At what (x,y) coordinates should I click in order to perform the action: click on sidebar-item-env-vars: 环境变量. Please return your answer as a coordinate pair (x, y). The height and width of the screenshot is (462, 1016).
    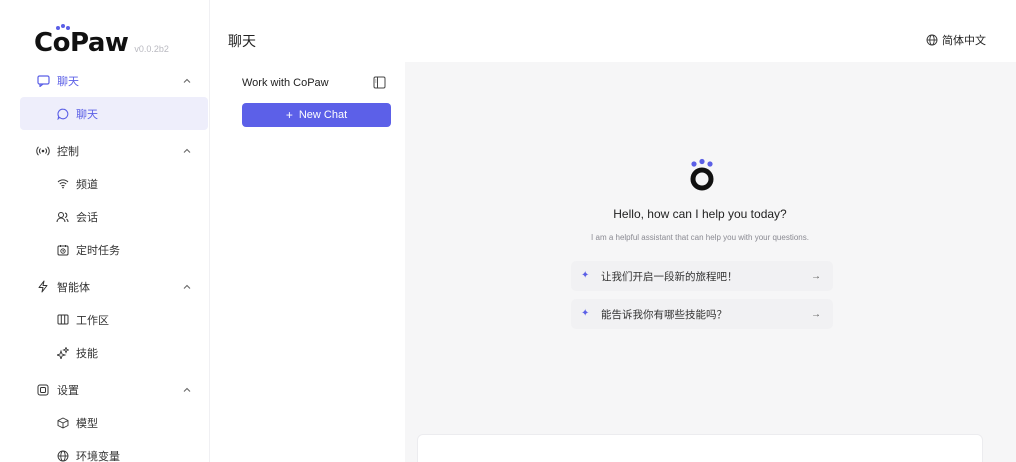
    Looking at the image, I should click on (114, 450).